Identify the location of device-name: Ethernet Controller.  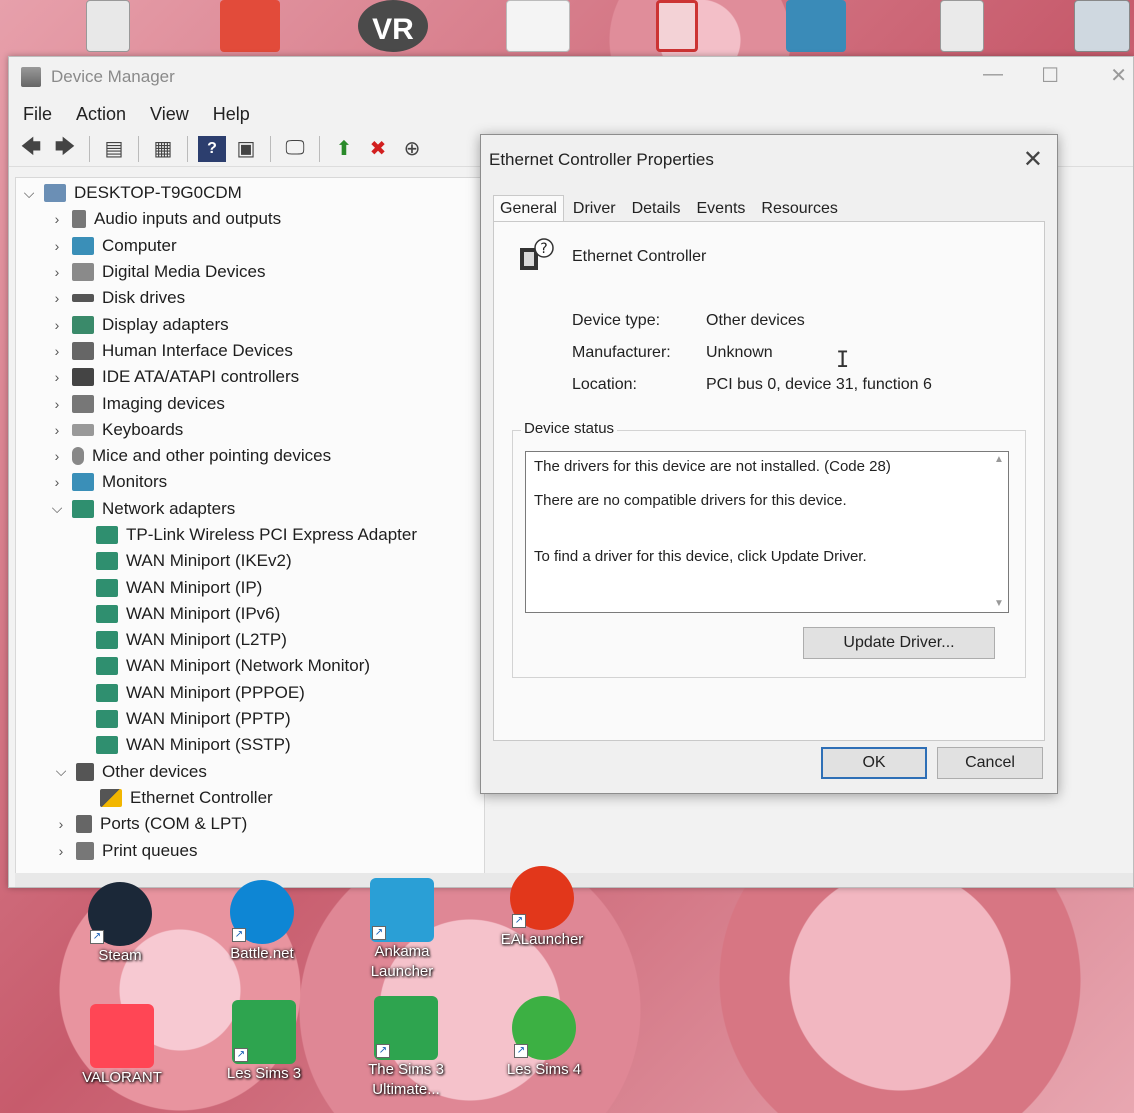
(639, 256).